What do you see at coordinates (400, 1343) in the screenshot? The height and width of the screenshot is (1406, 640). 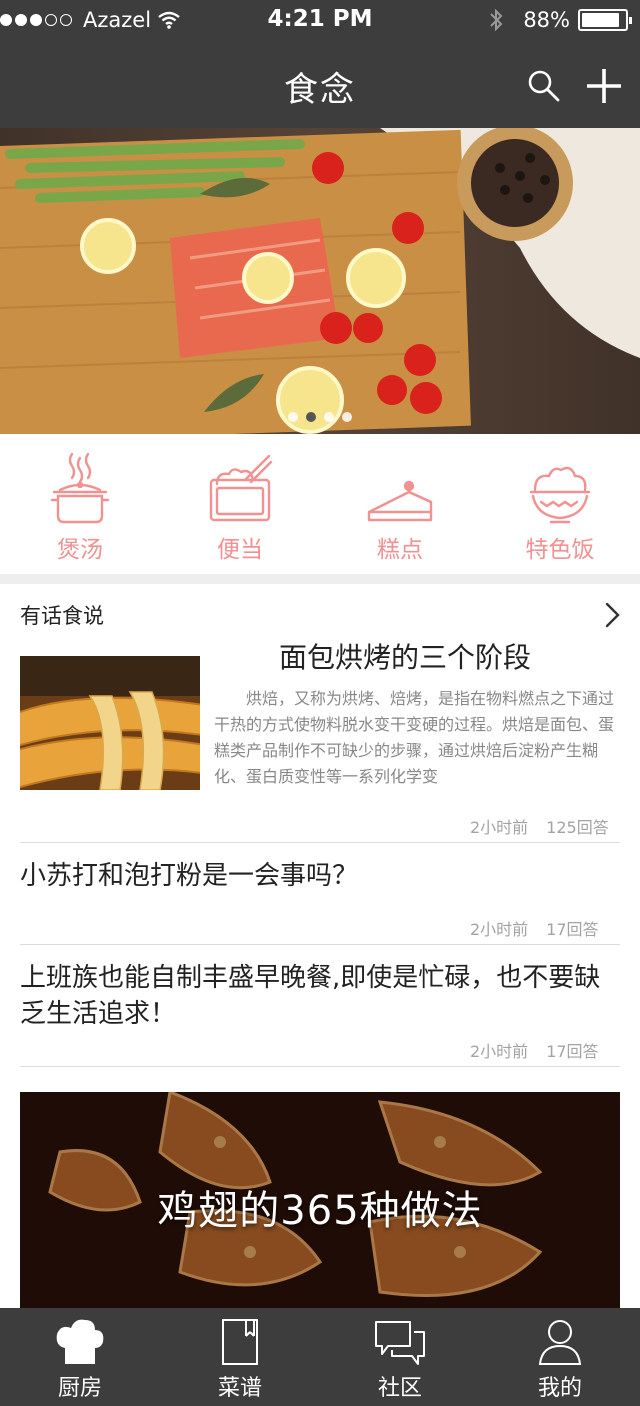 I see `chat-bubbles-icon` at bounding box center [400, 1343].